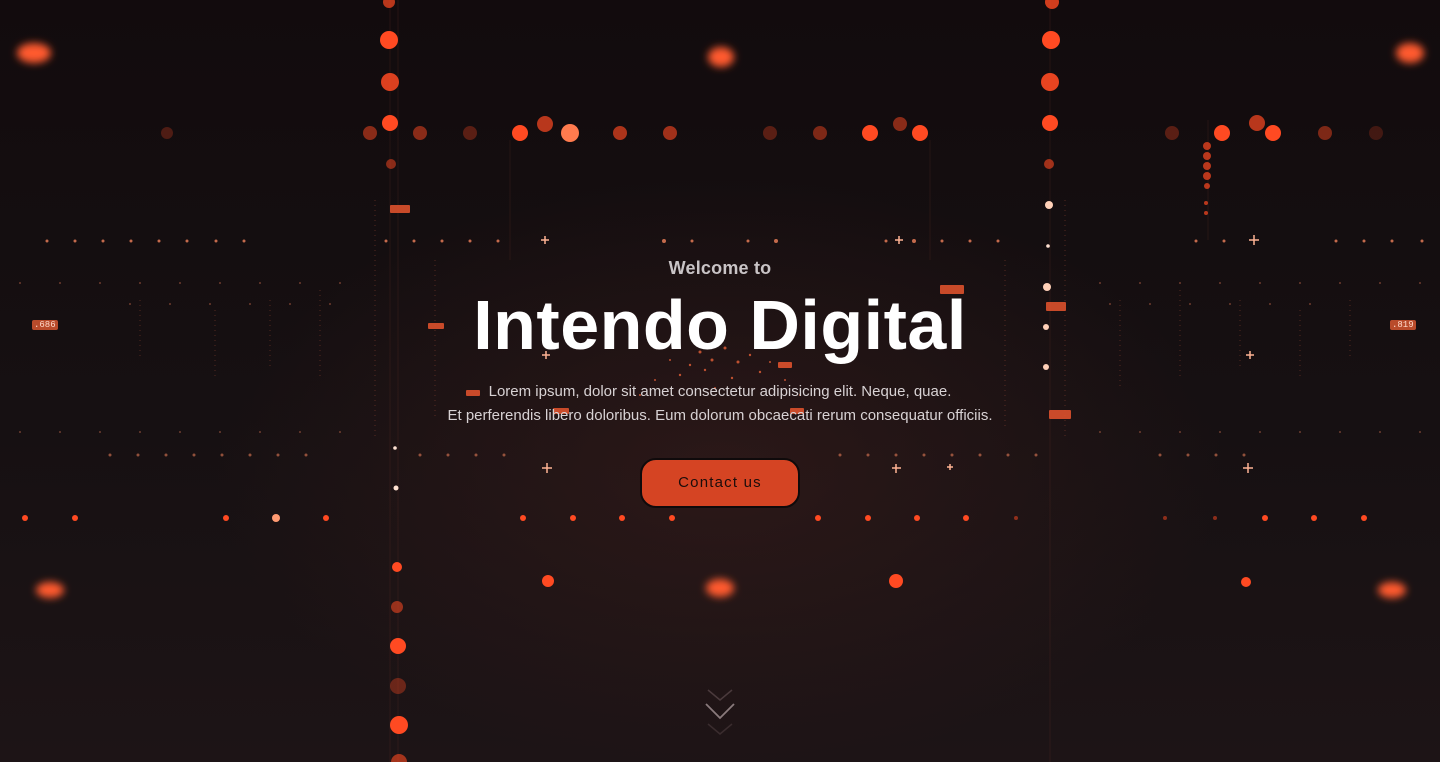 The width and height of the screenshot is (1440, 762). What do you see at coordinates (720, 483) in the screenshot?
I see `contact-us-button: Contact us` at bounding box center [720, 483].